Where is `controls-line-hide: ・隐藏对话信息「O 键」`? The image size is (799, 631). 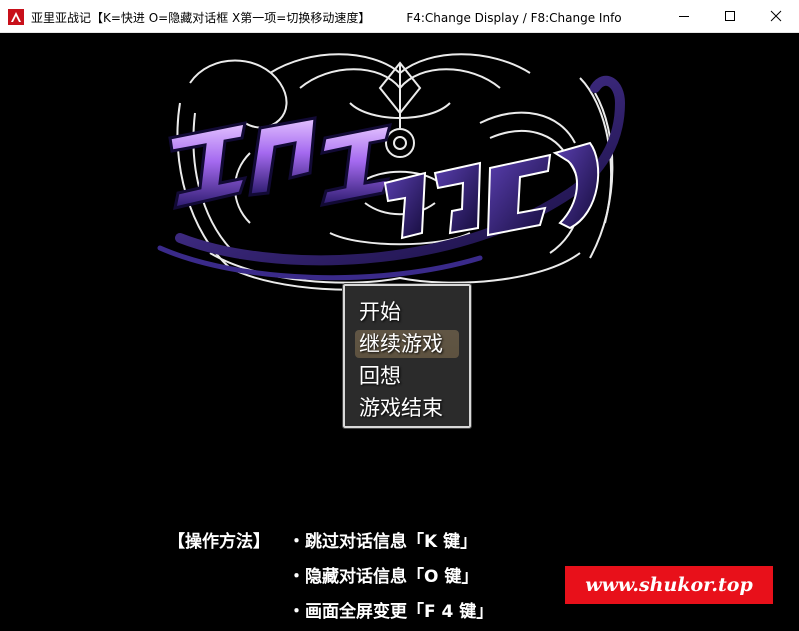
controls-line-hide: ・隐藏对话信息「O 键」 is located at coordinates (383, 577).